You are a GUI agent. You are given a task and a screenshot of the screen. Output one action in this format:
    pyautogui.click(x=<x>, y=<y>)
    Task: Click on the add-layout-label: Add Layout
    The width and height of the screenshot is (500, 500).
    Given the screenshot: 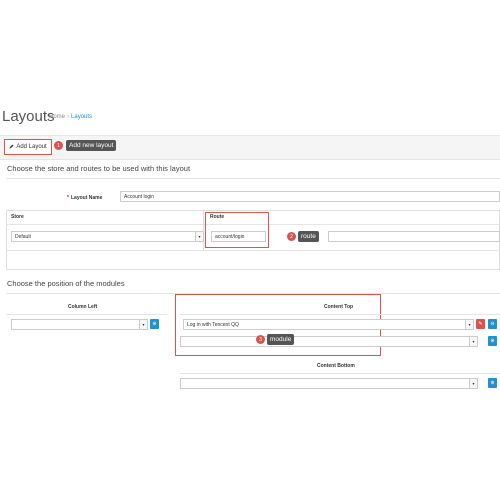 What is the action you would take?
    pyautogui.click(x=31, y=147)
    